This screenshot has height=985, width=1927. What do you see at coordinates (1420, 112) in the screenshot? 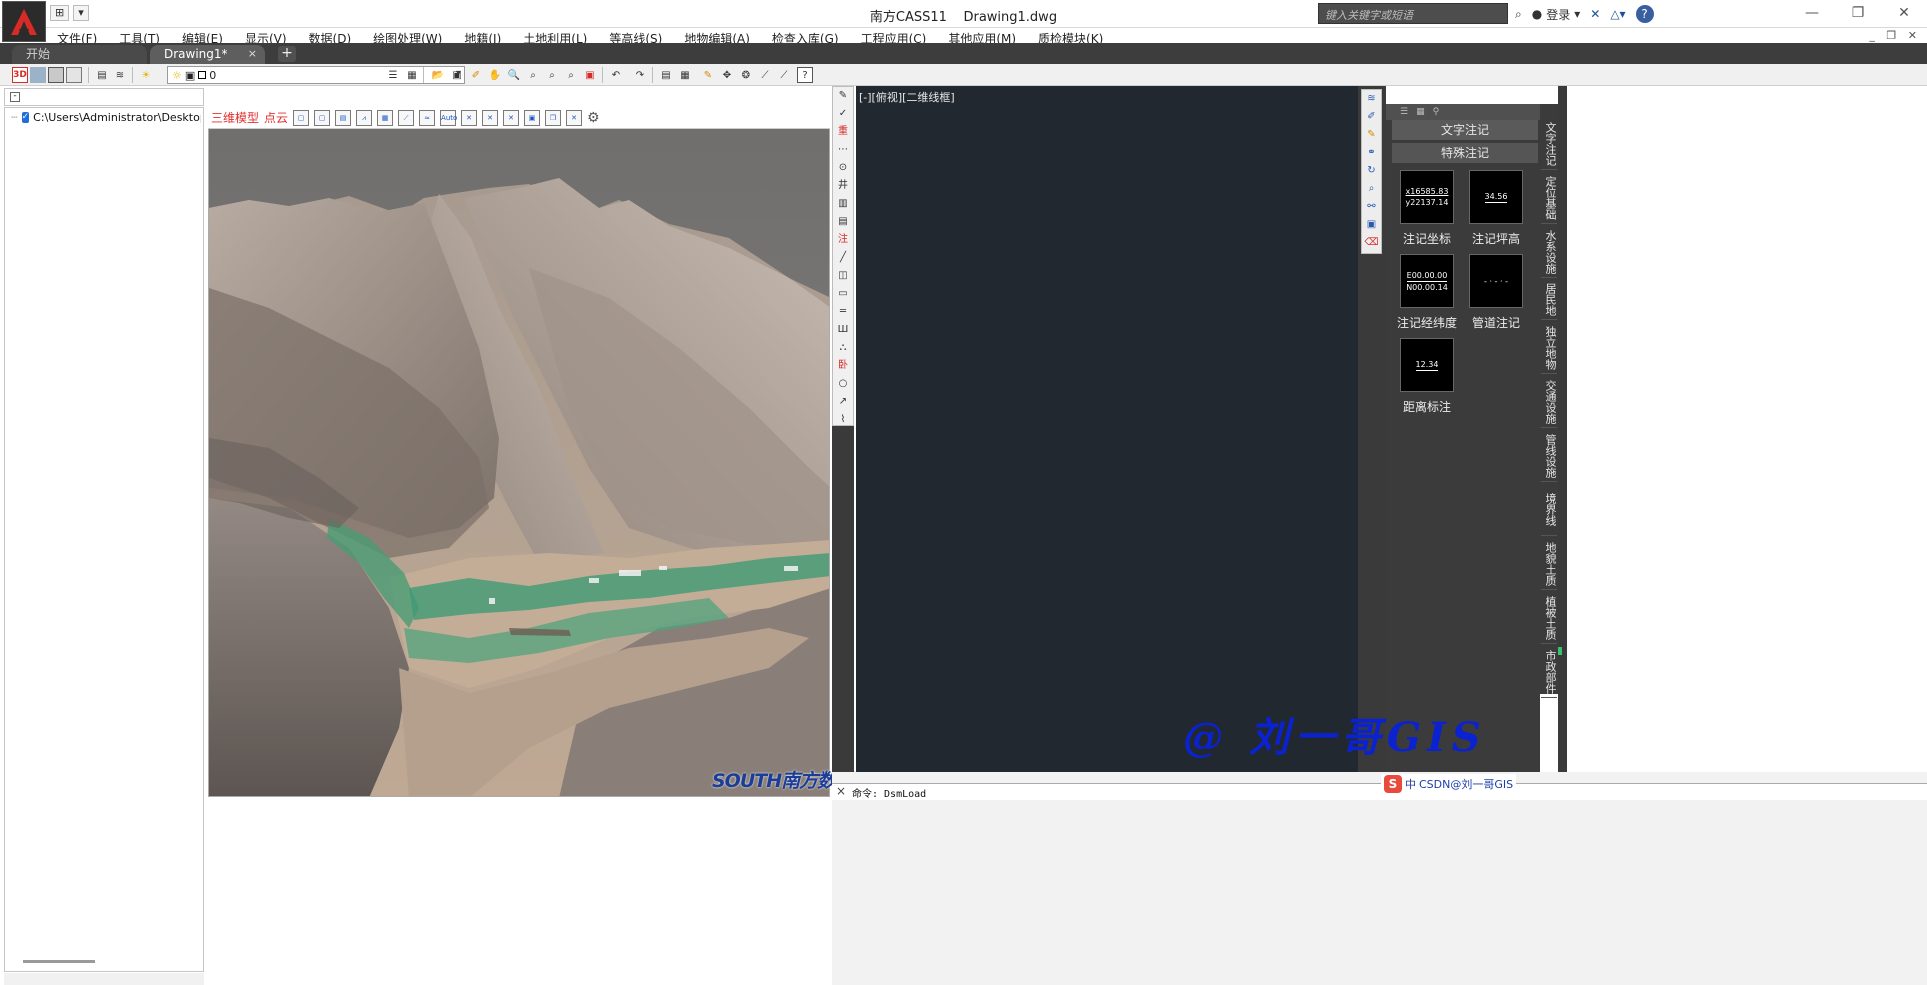
I see `grid-view-icon: ▦` at bounding box center [1420, 112].